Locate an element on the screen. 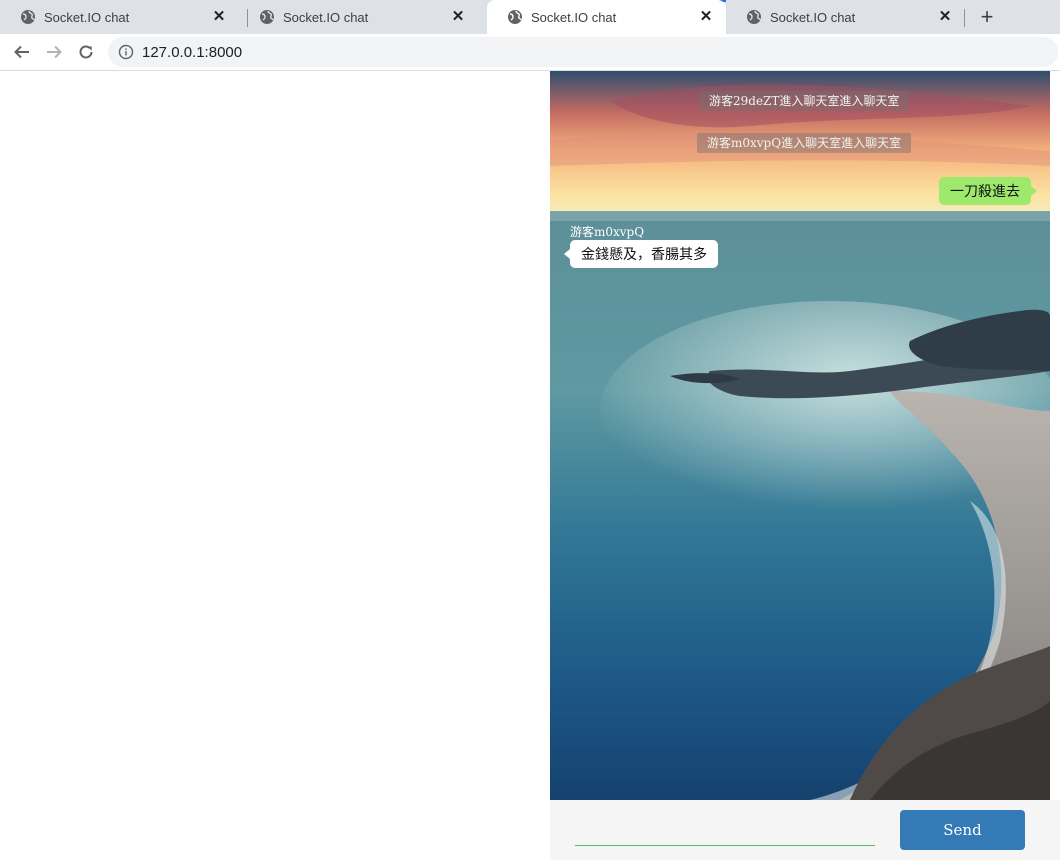 The image size is (1060, 860). url-text: 127.0.0.1:8000 is located at coordinates (192, 52).